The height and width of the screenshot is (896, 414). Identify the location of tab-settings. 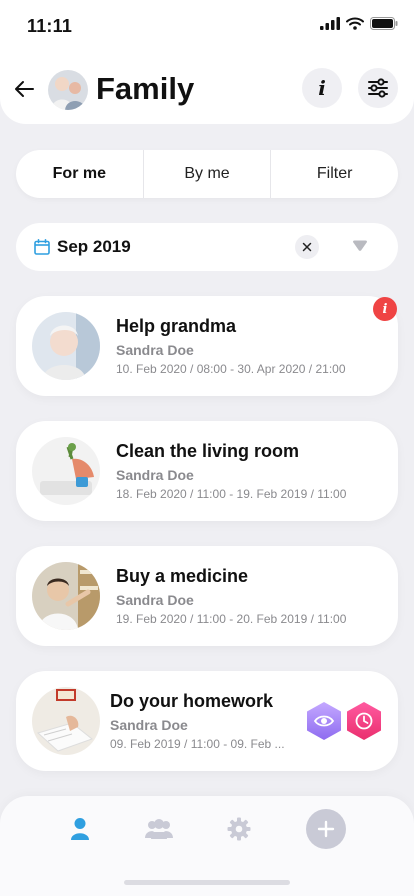
(239, 829).